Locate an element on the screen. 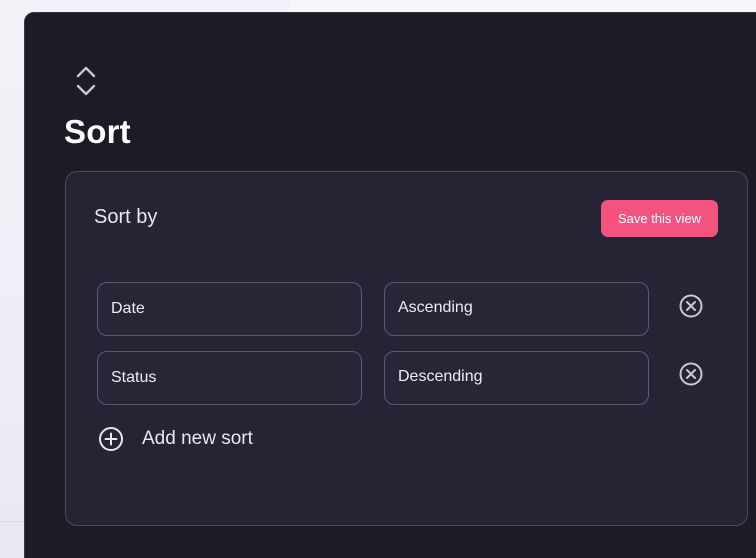  background-divider is located at coordinates (12, 521).